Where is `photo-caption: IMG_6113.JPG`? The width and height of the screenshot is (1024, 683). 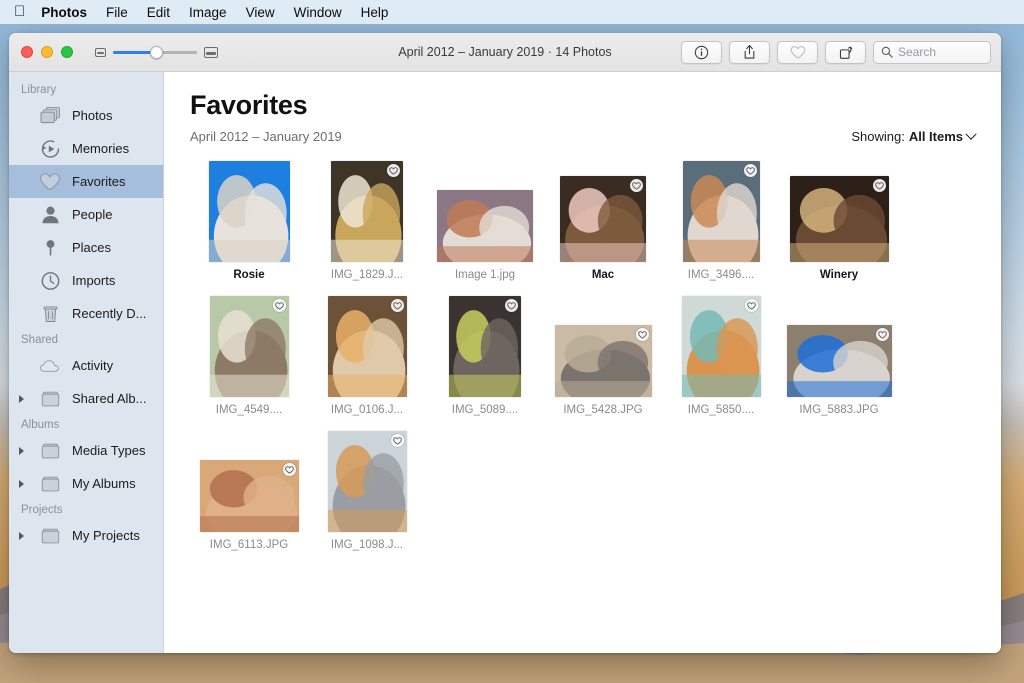 photo-caption: IMG_6113.JPG is located at coordinates (249, 545).